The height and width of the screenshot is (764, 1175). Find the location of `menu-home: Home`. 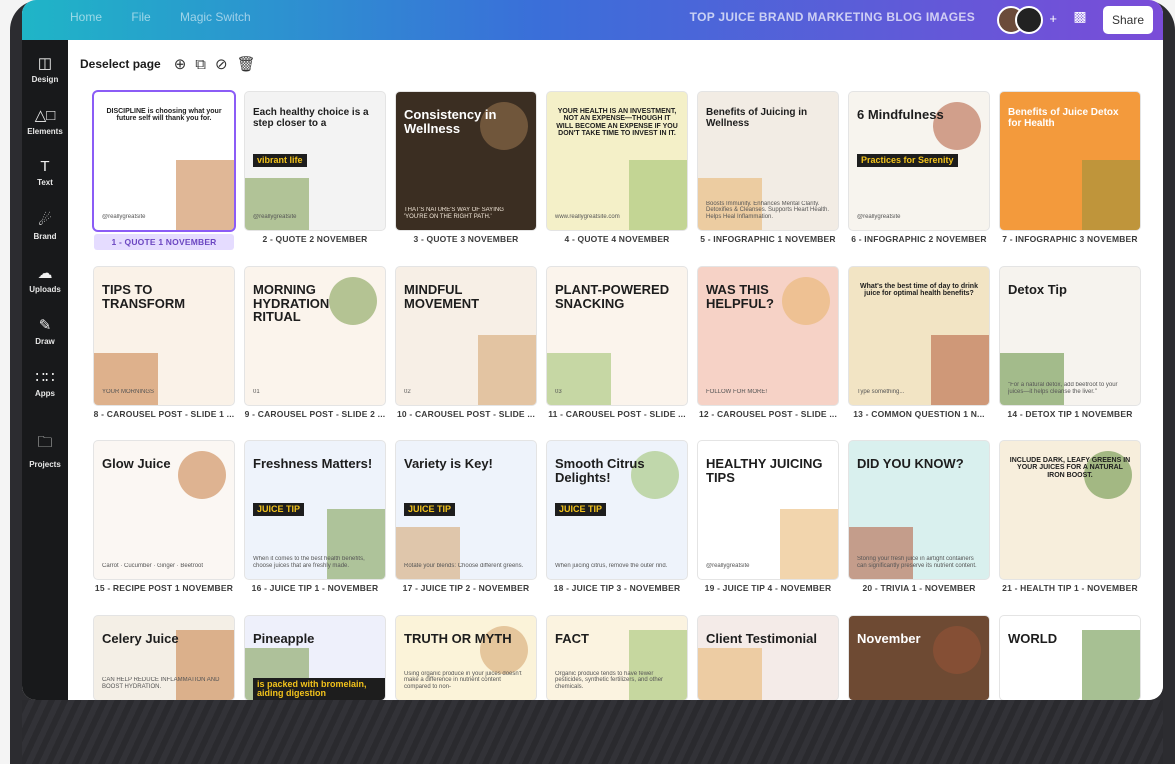

menu-home: Home is located at coordinates (86, 17).